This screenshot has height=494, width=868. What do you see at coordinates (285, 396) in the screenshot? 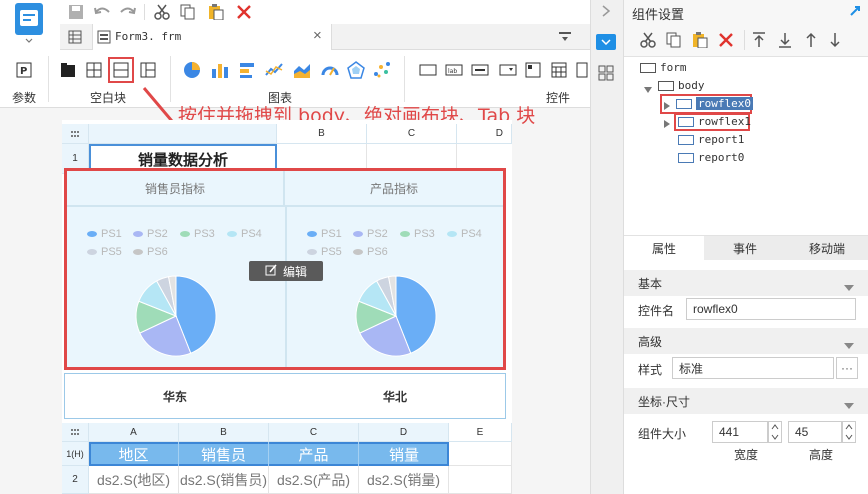
I see `region-row: 华东 华北` at bounding box center [285, 396].